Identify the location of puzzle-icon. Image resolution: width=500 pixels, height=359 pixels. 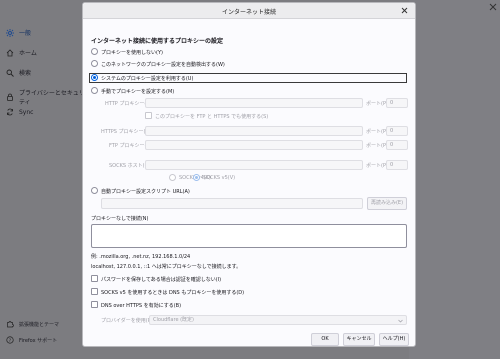
(10, 324).